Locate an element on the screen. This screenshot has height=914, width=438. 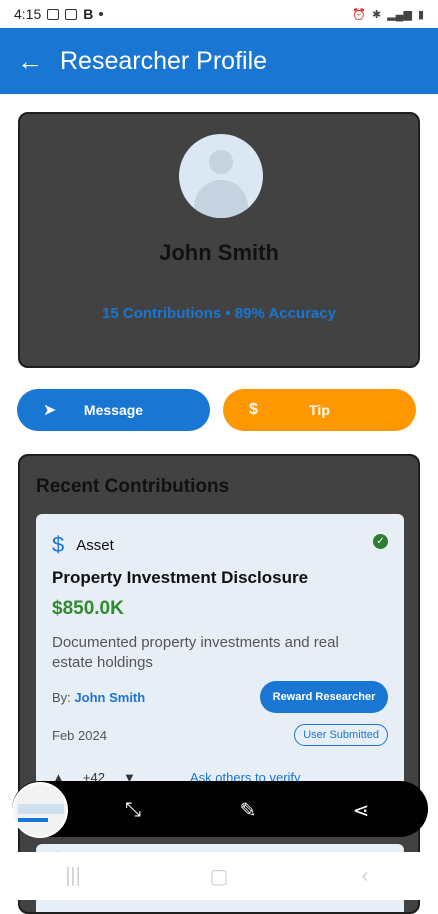
by-label: By: is located at coordinates (61, 697).